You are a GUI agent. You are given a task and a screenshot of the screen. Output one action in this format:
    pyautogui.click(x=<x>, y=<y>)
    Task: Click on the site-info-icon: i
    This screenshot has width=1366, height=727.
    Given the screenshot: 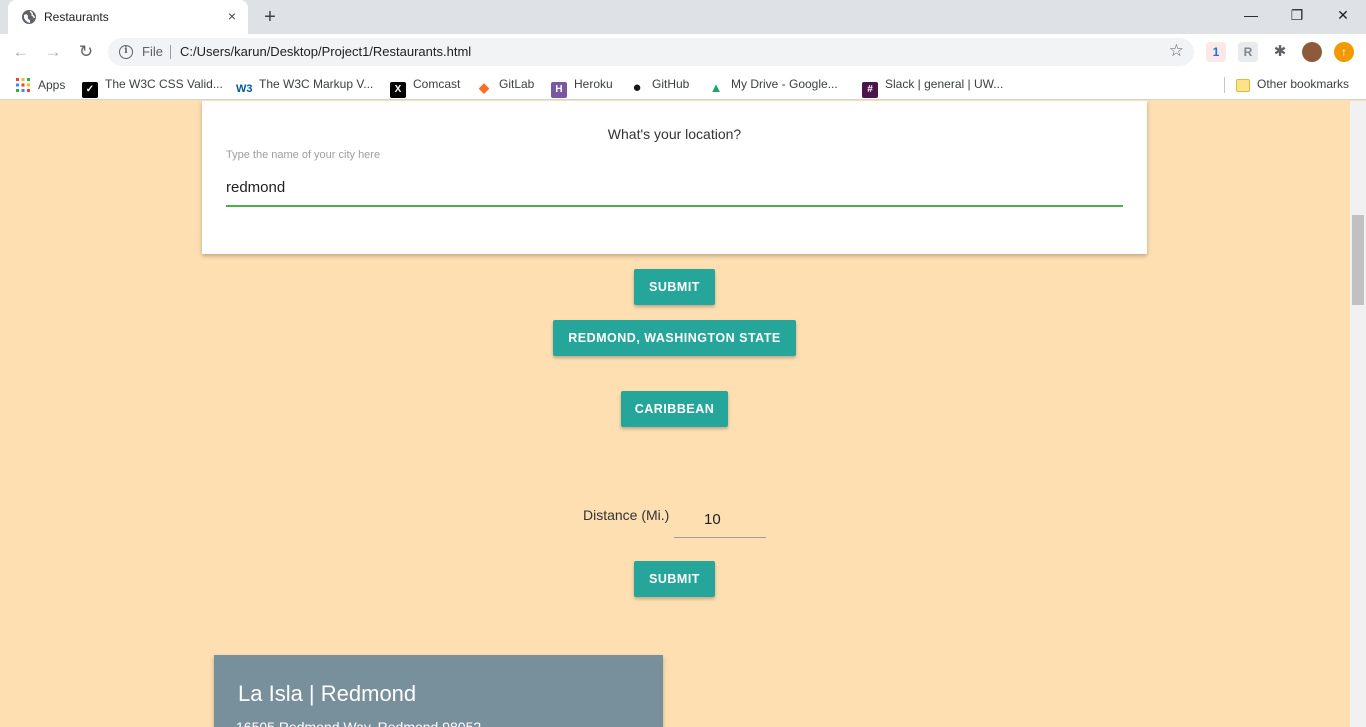 What is the action you would take?
    pyautogui.click(x=126, y=52)
    